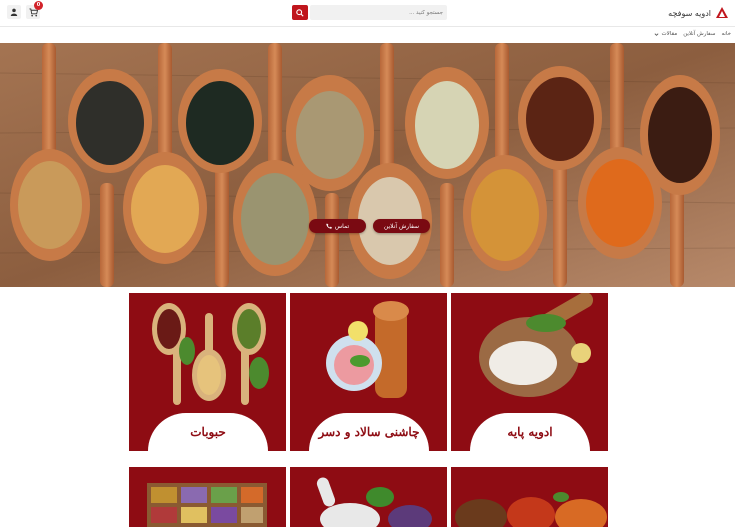  What do you see at coordinates (689, 13) in the screenshot?
I see `brand-name: ادویه سوفچه` at bounding box center [689, 13].